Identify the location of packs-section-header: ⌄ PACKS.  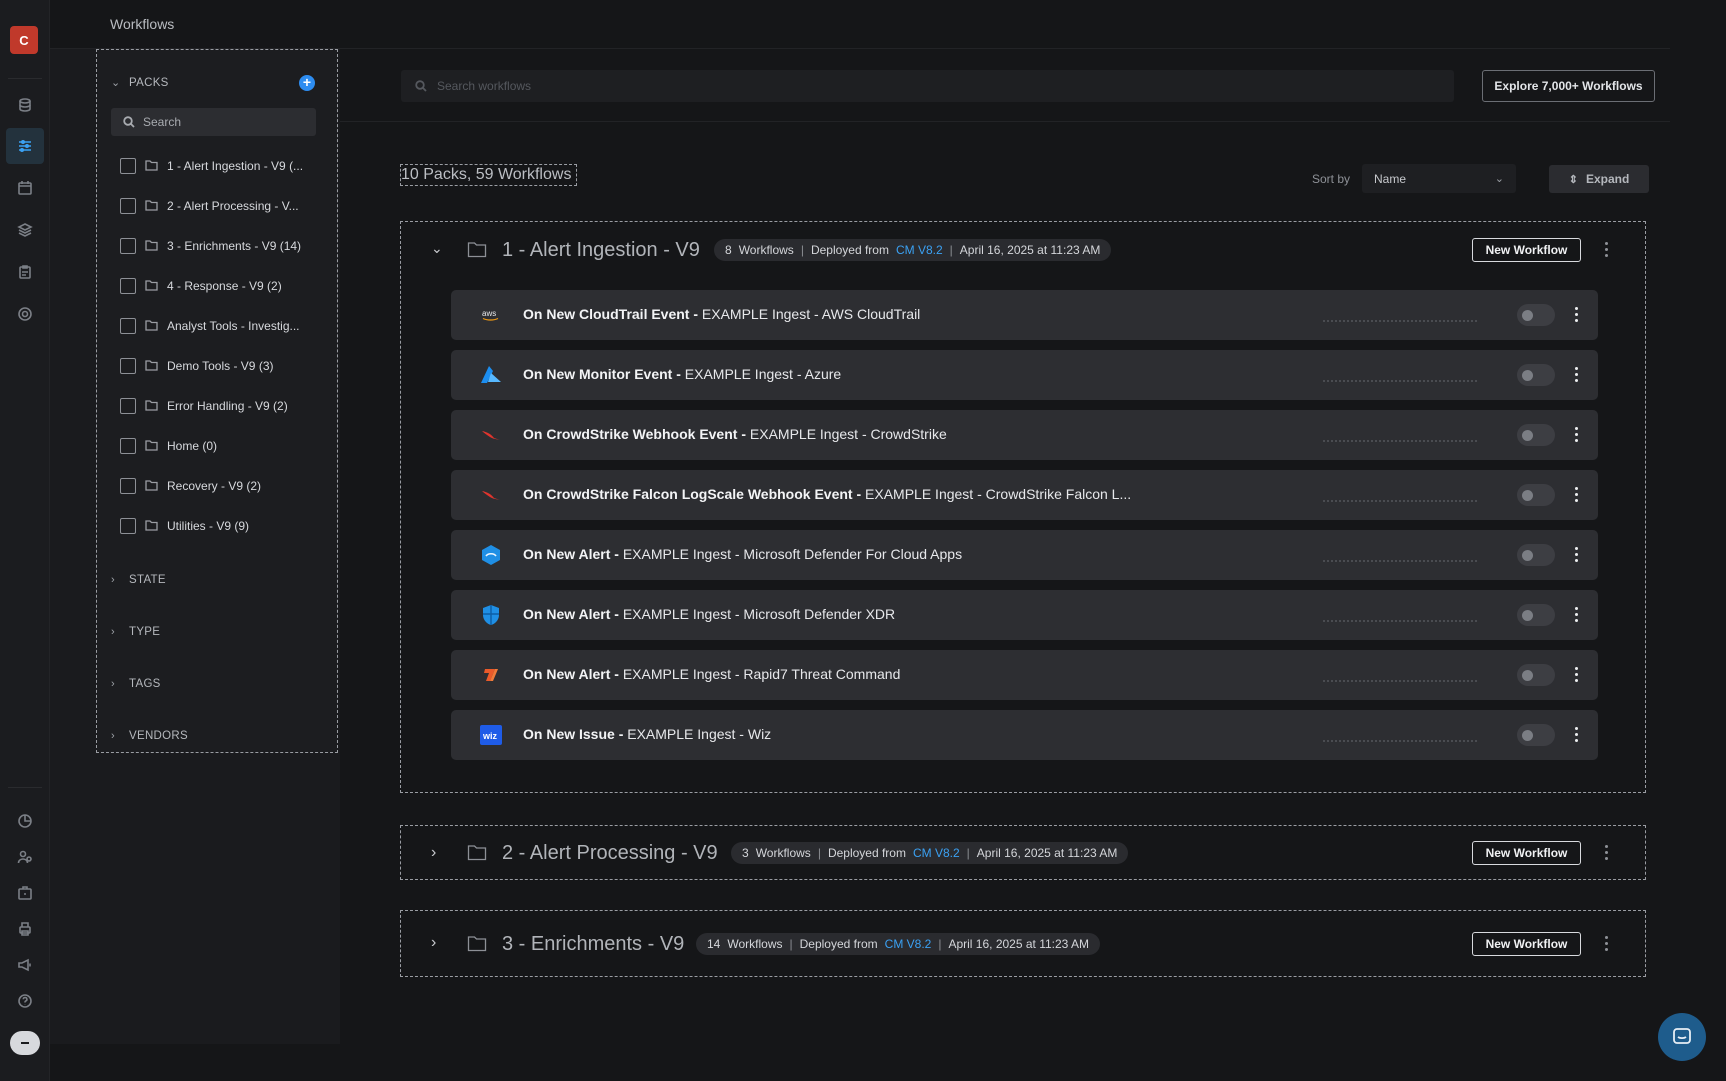
(140, 83).